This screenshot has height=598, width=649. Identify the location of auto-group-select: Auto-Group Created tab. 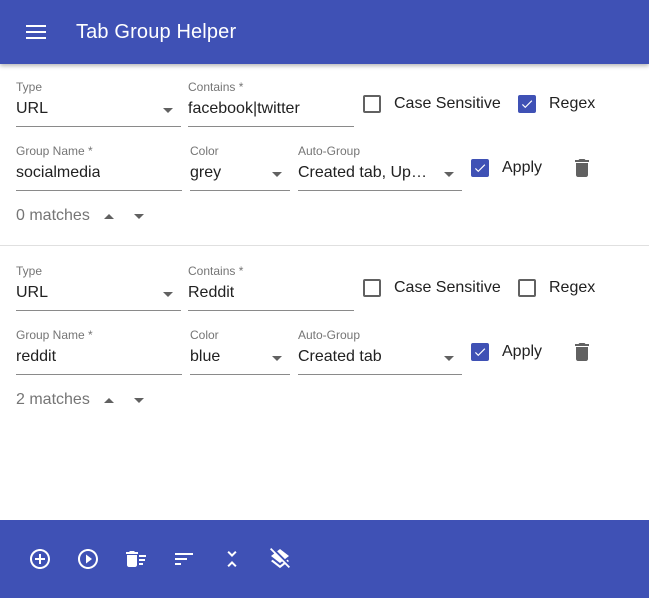
(380, 352).